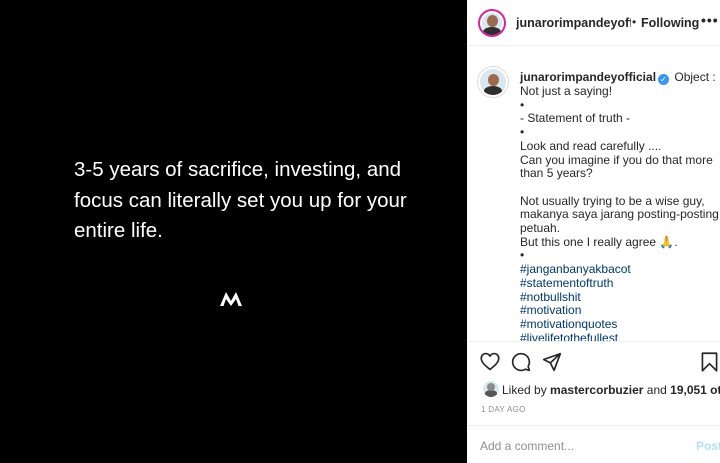 The width and height of the screenshot is (720, 463). Describe the element at coordinates (617, 324) in the screenshot. I see `hashtag-link: #motivationquotes` at that location.